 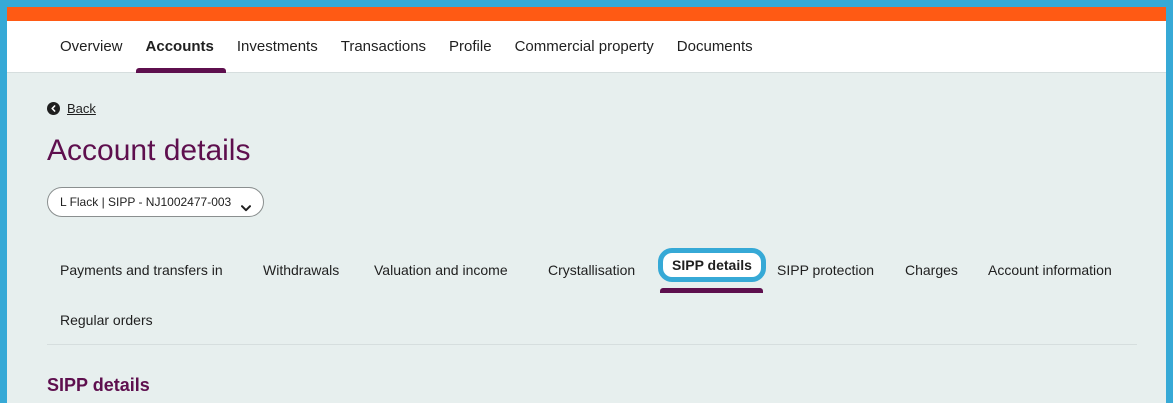 I want to click on active-tab-indicator, so click(x=711, y=290).